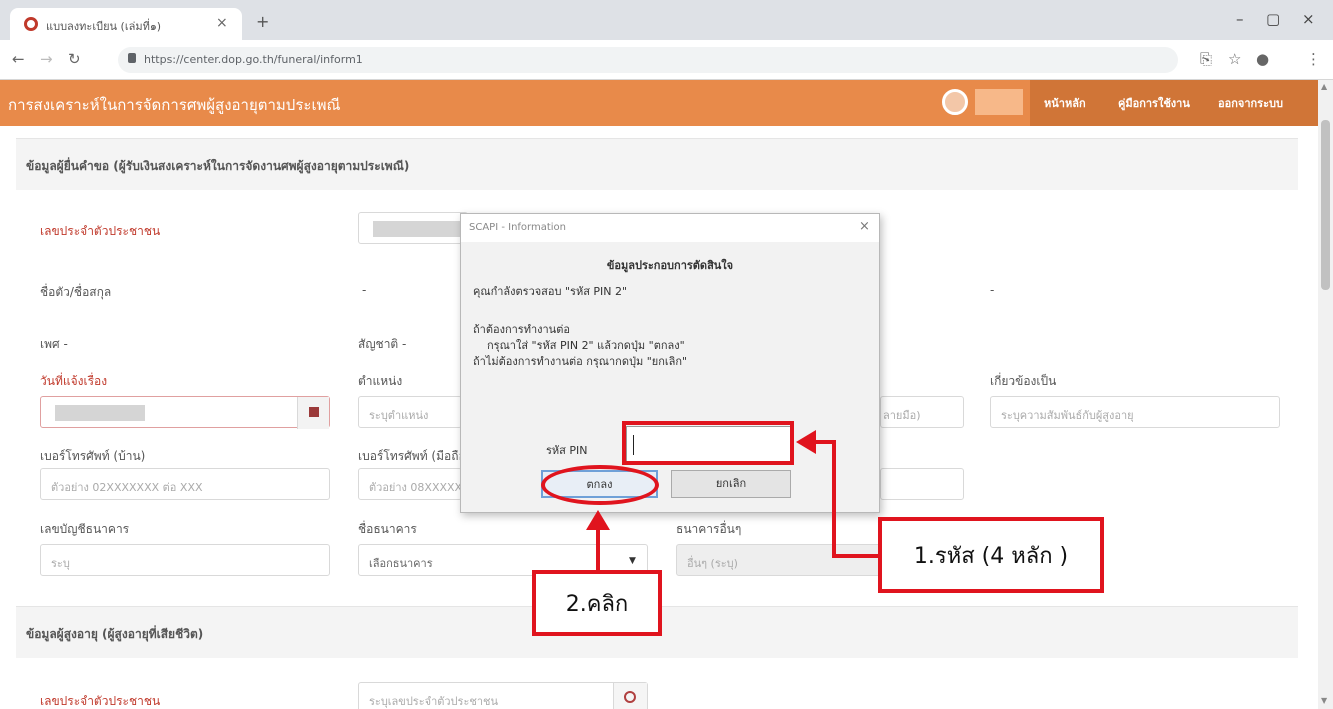 This screenshot has width=1333, height=709. I want to click on id-field, so click(413, 228).